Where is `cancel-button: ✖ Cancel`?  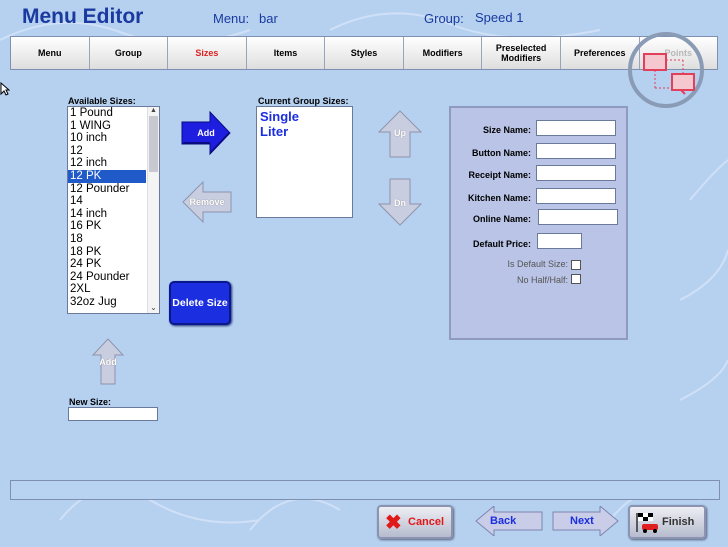 cancel-button: ✖ Cancel is located at coordinates (415, 522).